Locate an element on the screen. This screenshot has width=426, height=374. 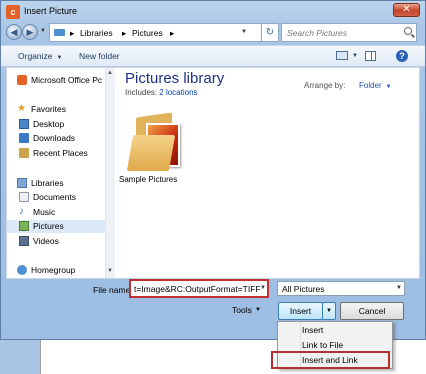
scroll-down-icon: ▼ is located at coordinates (110, 271).